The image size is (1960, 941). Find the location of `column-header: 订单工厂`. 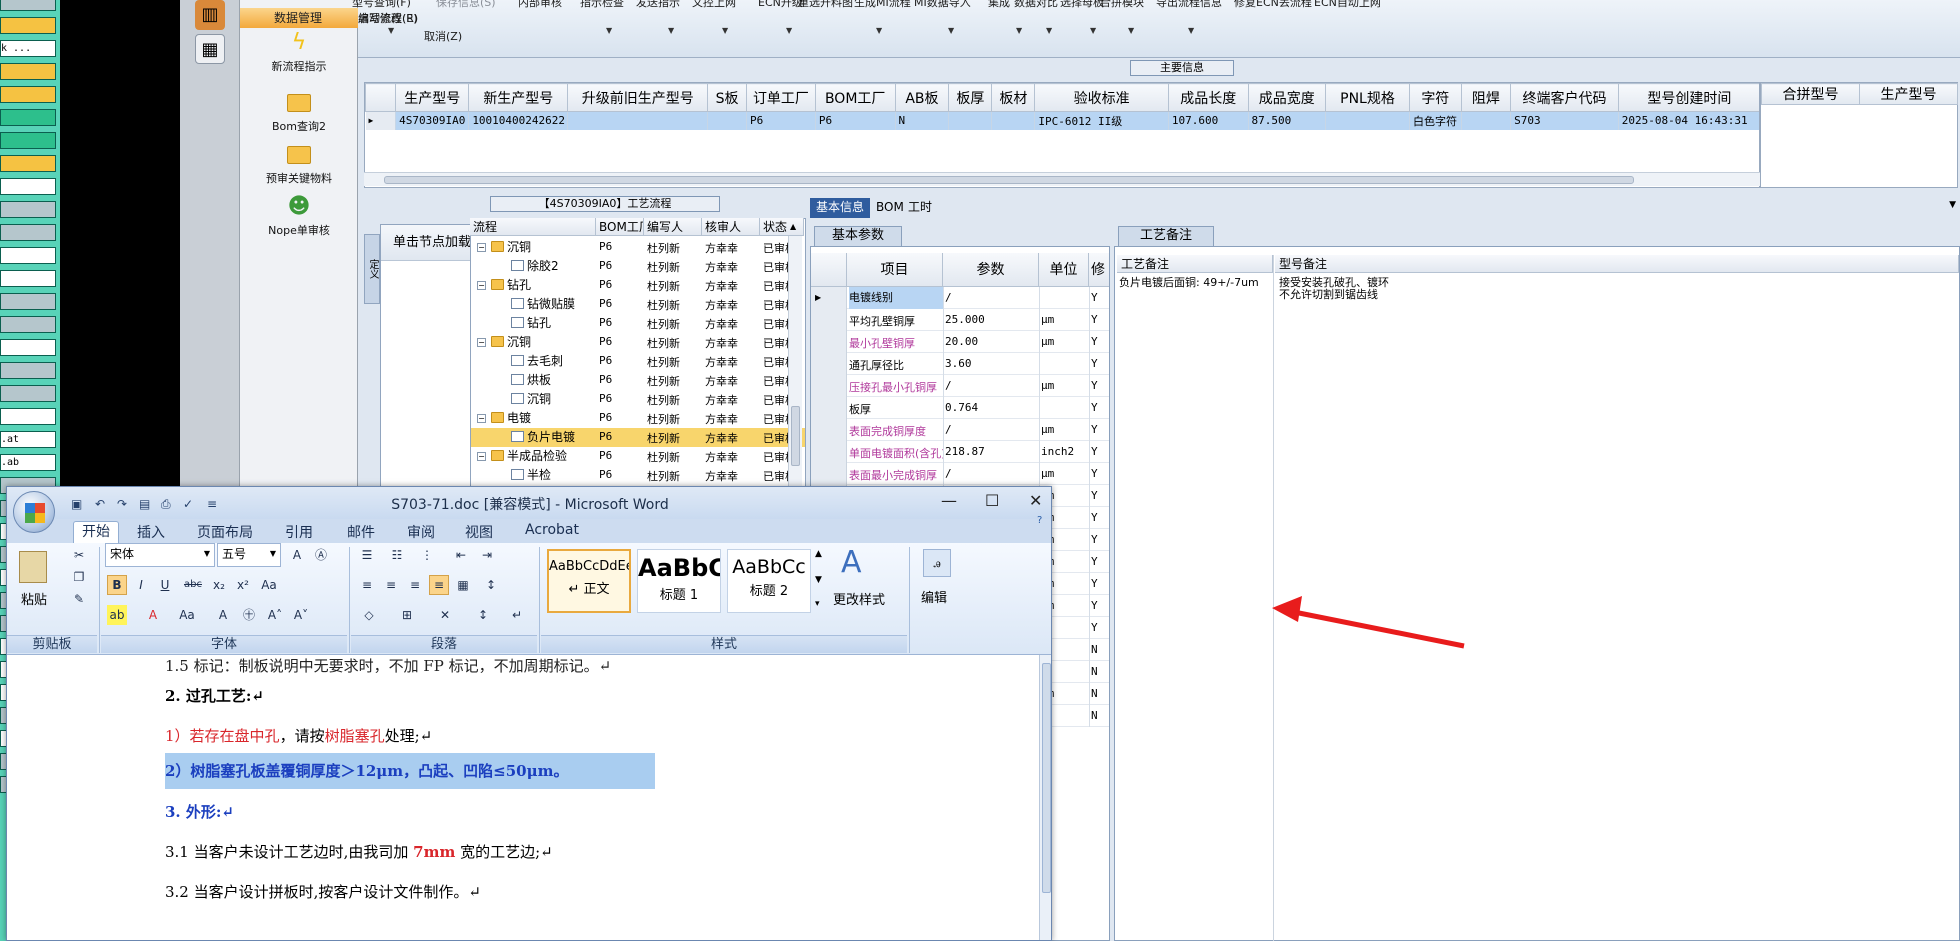

column-header: 订单工厂 is located at coordinates (781, 97).